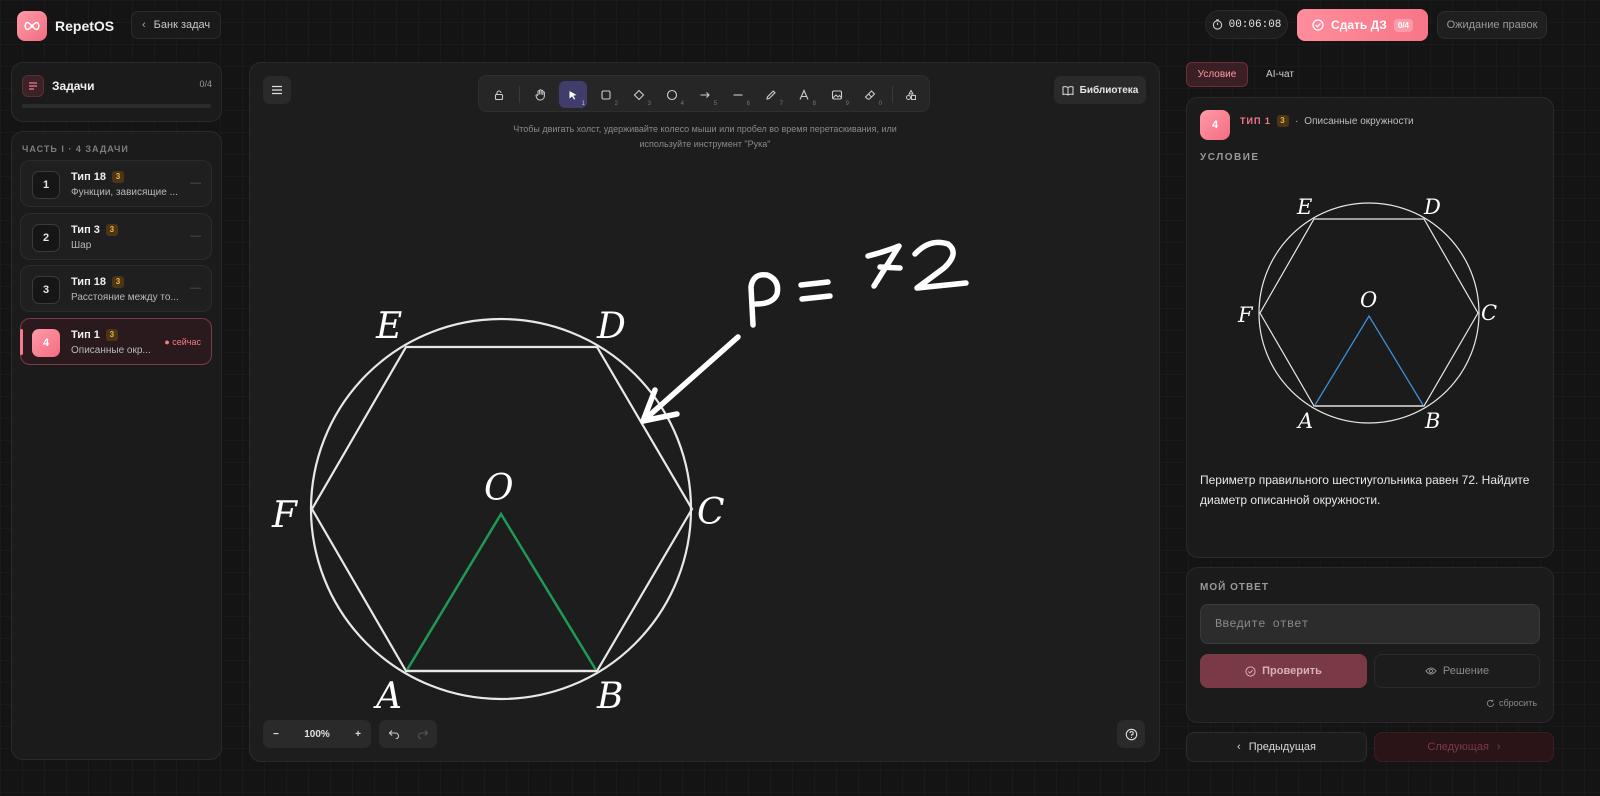  I want to click on task-topic: Описанные окружности, so click(1359, 121).